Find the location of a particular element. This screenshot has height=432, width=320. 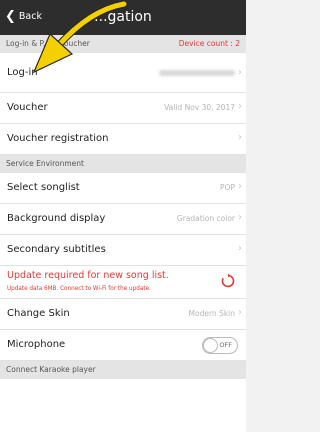

skin-value: Modern Skin is located at coordinates (211, 313).